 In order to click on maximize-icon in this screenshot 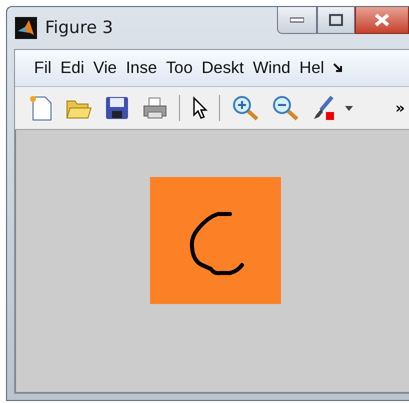, I will do `click(336, 20)`.